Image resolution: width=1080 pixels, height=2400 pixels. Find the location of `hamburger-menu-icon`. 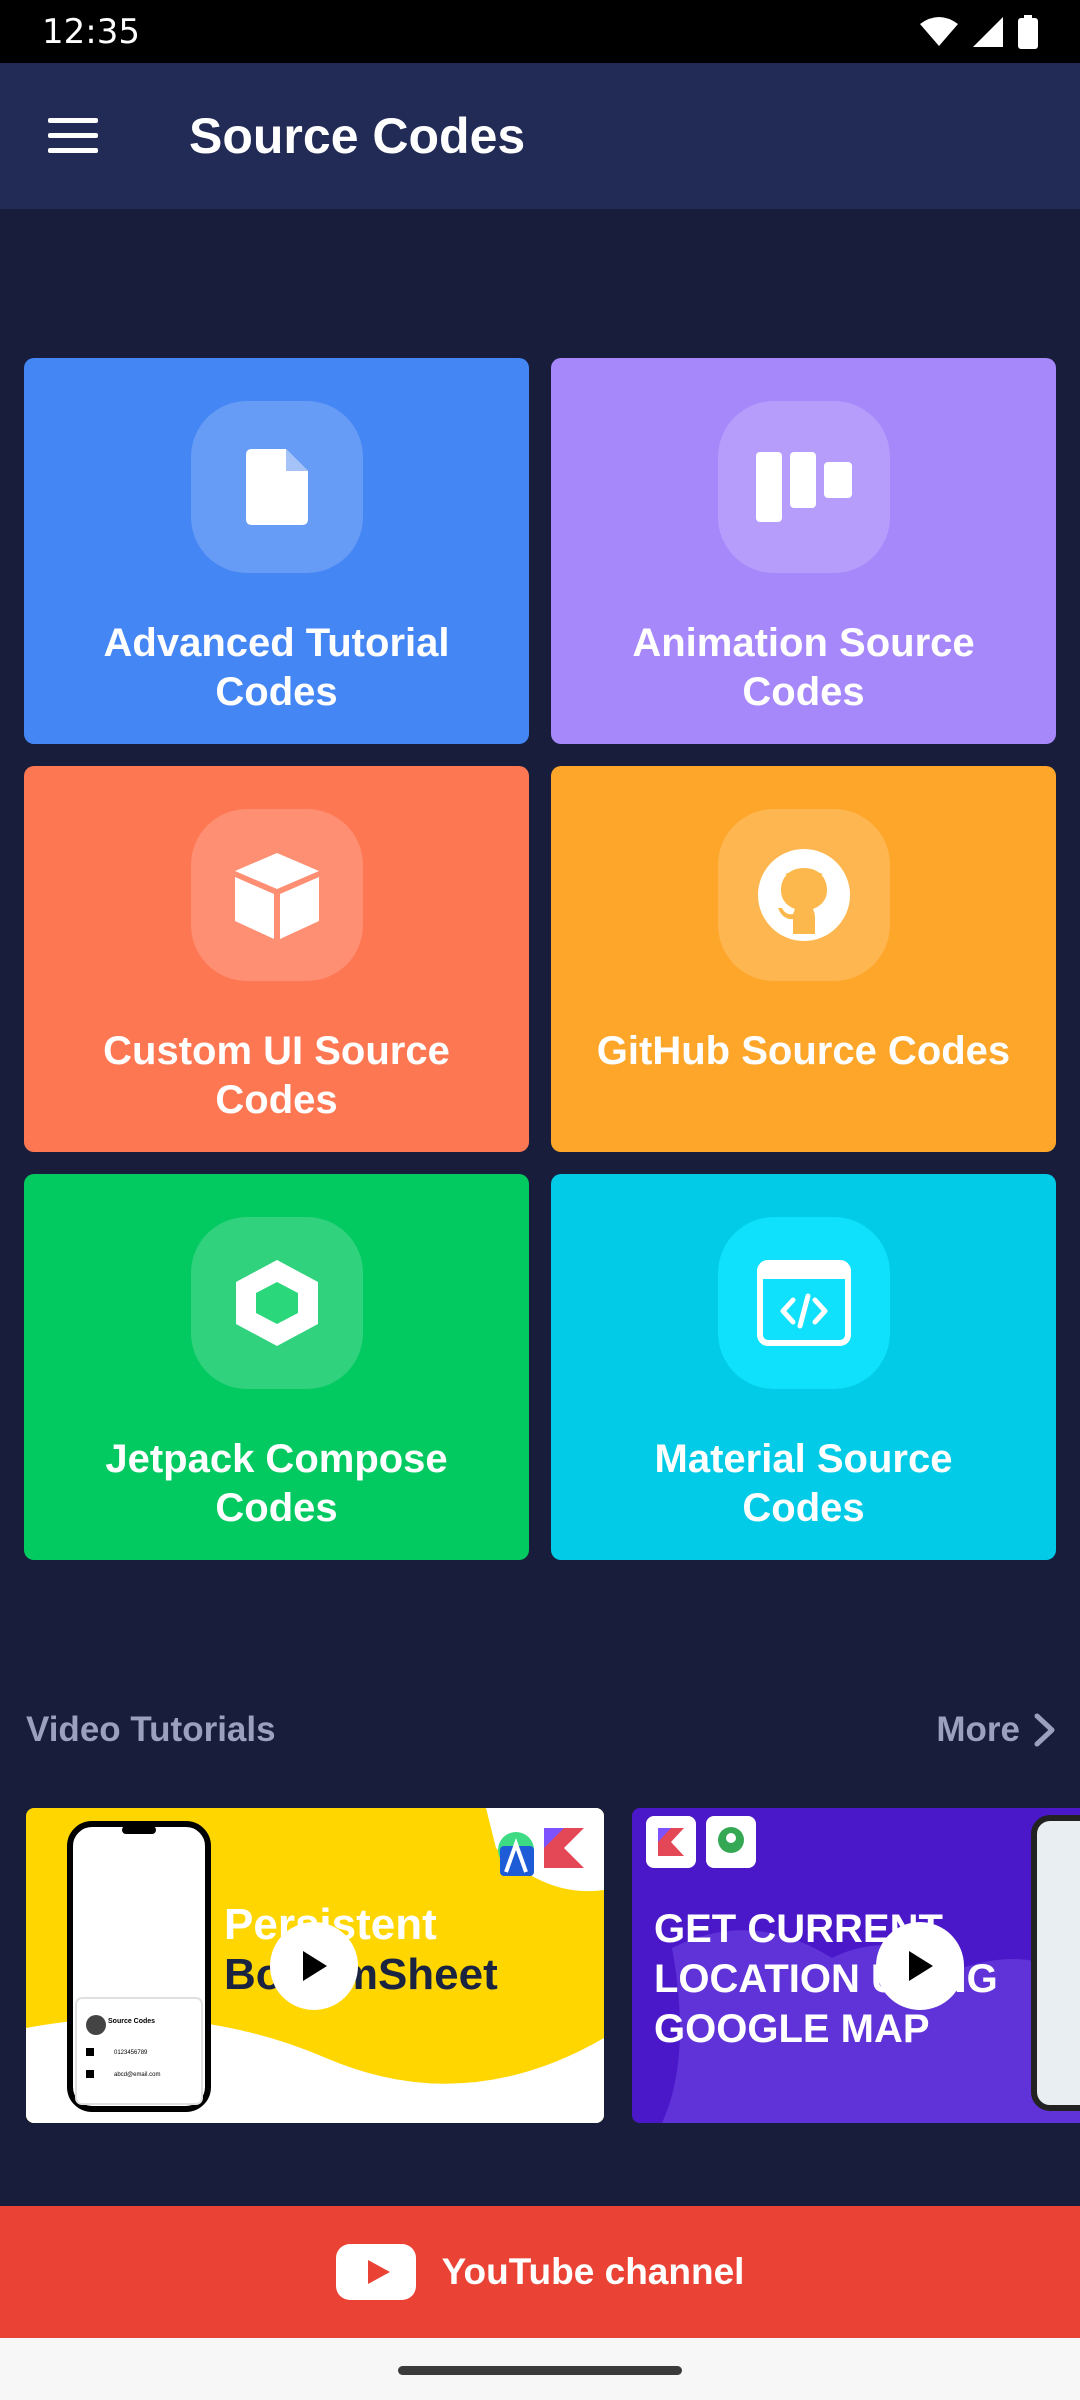

hamburger-menu-icon is located at coordinates (73, 135).